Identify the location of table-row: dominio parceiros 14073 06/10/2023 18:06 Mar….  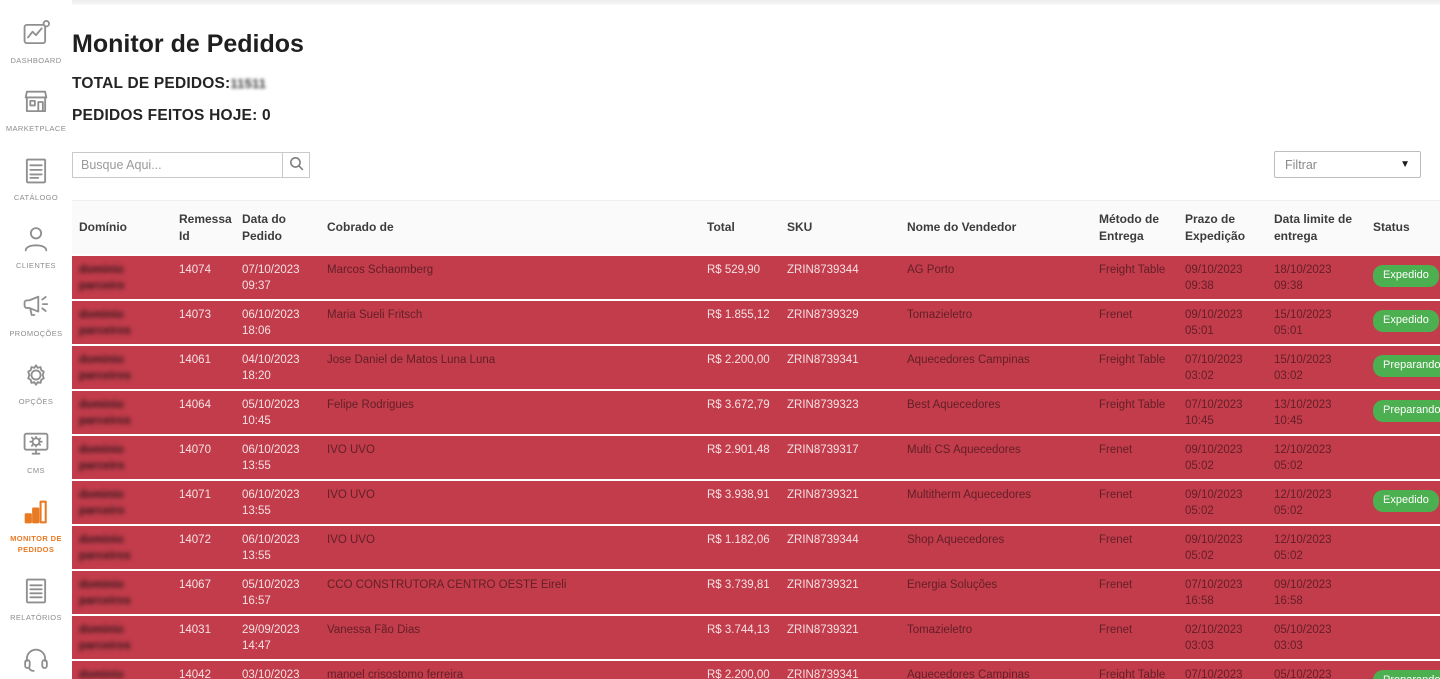
(756, 321).